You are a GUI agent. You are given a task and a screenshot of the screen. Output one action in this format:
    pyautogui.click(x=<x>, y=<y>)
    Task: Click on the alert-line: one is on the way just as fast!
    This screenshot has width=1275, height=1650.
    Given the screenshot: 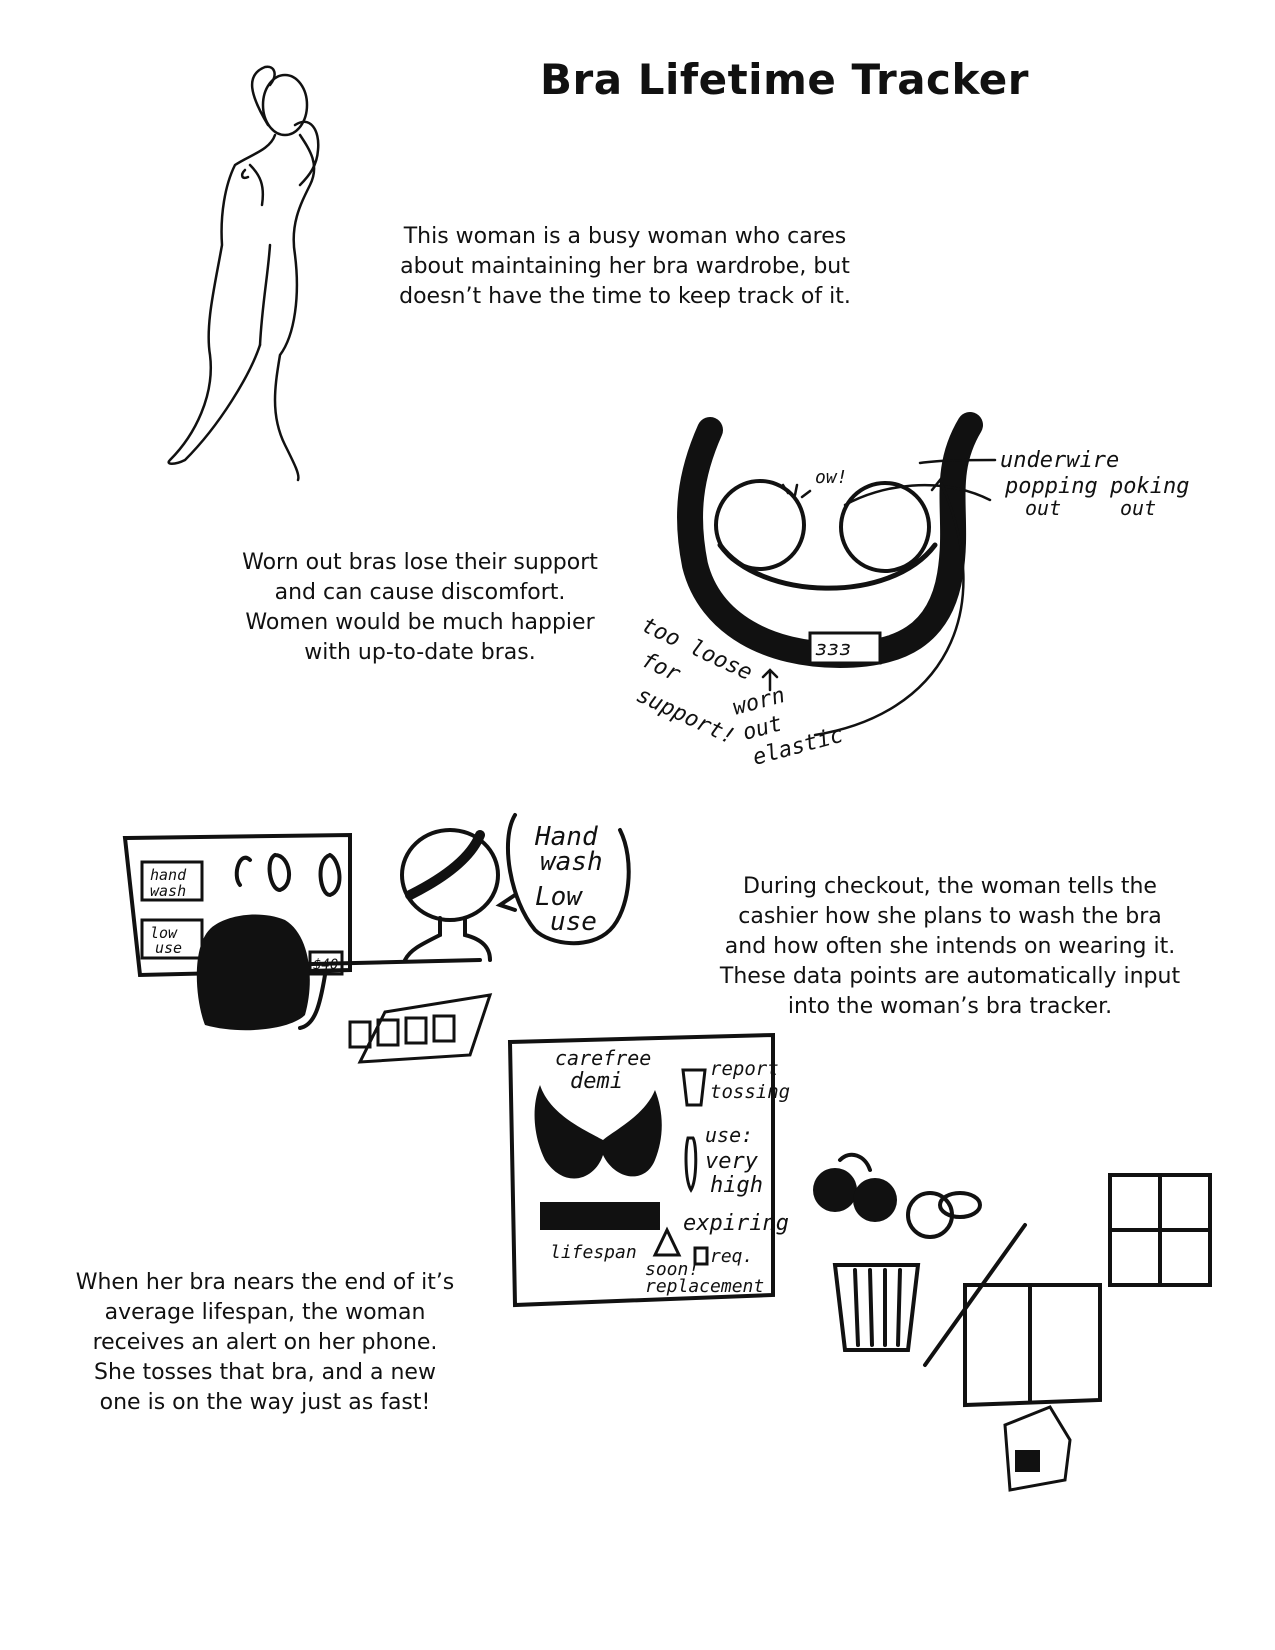 What is the action you would take?
    pyautogui.click(x=265, y=1402)
    